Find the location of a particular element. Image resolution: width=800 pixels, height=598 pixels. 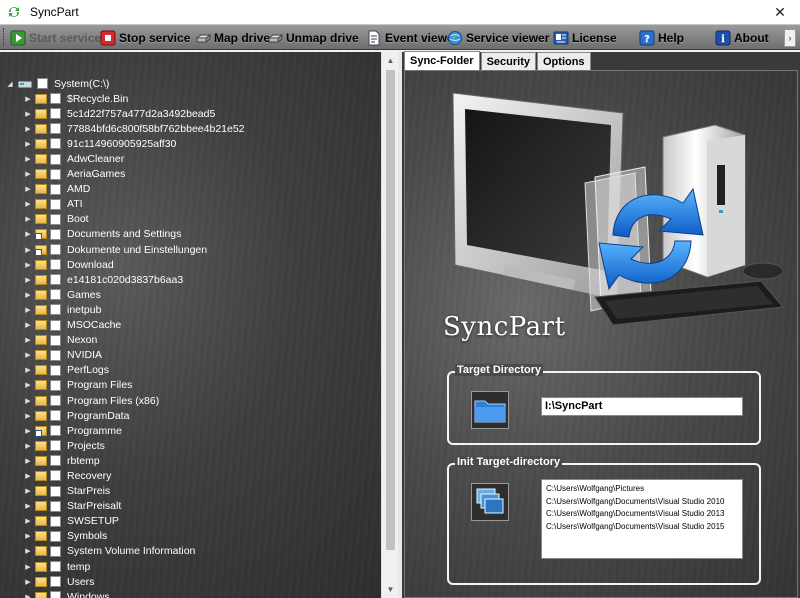

toolbar-button-stop-service: Stop service is located at coordinates (145, 38).